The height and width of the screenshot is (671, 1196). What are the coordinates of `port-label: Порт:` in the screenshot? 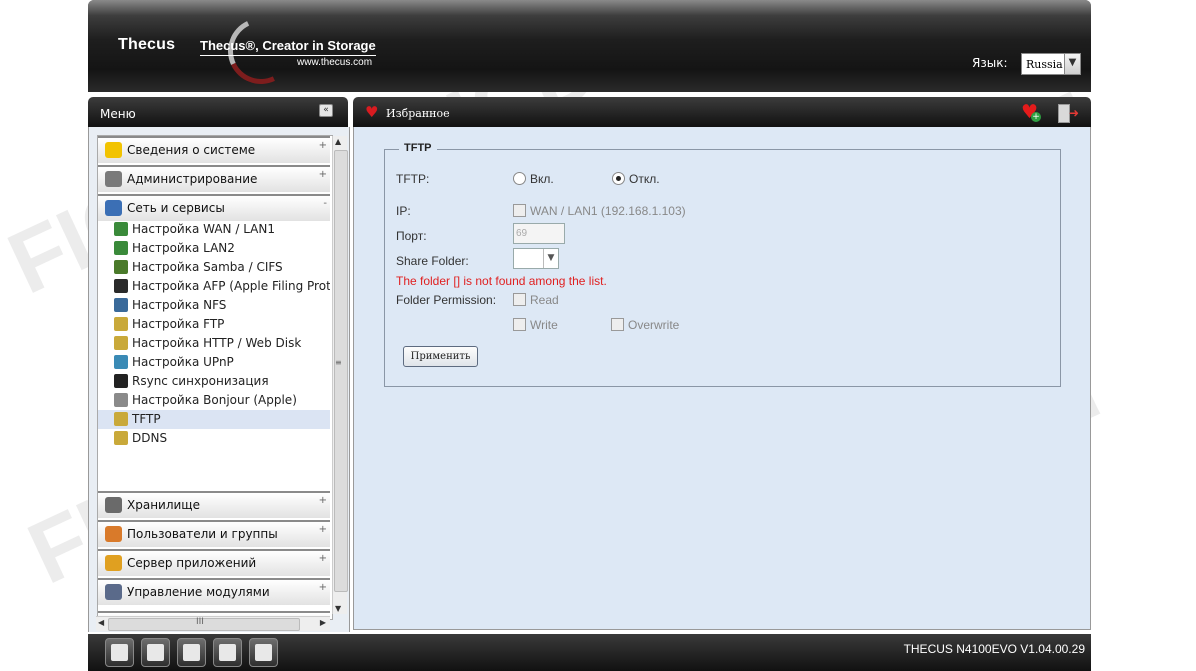 It's located at (411, 236).